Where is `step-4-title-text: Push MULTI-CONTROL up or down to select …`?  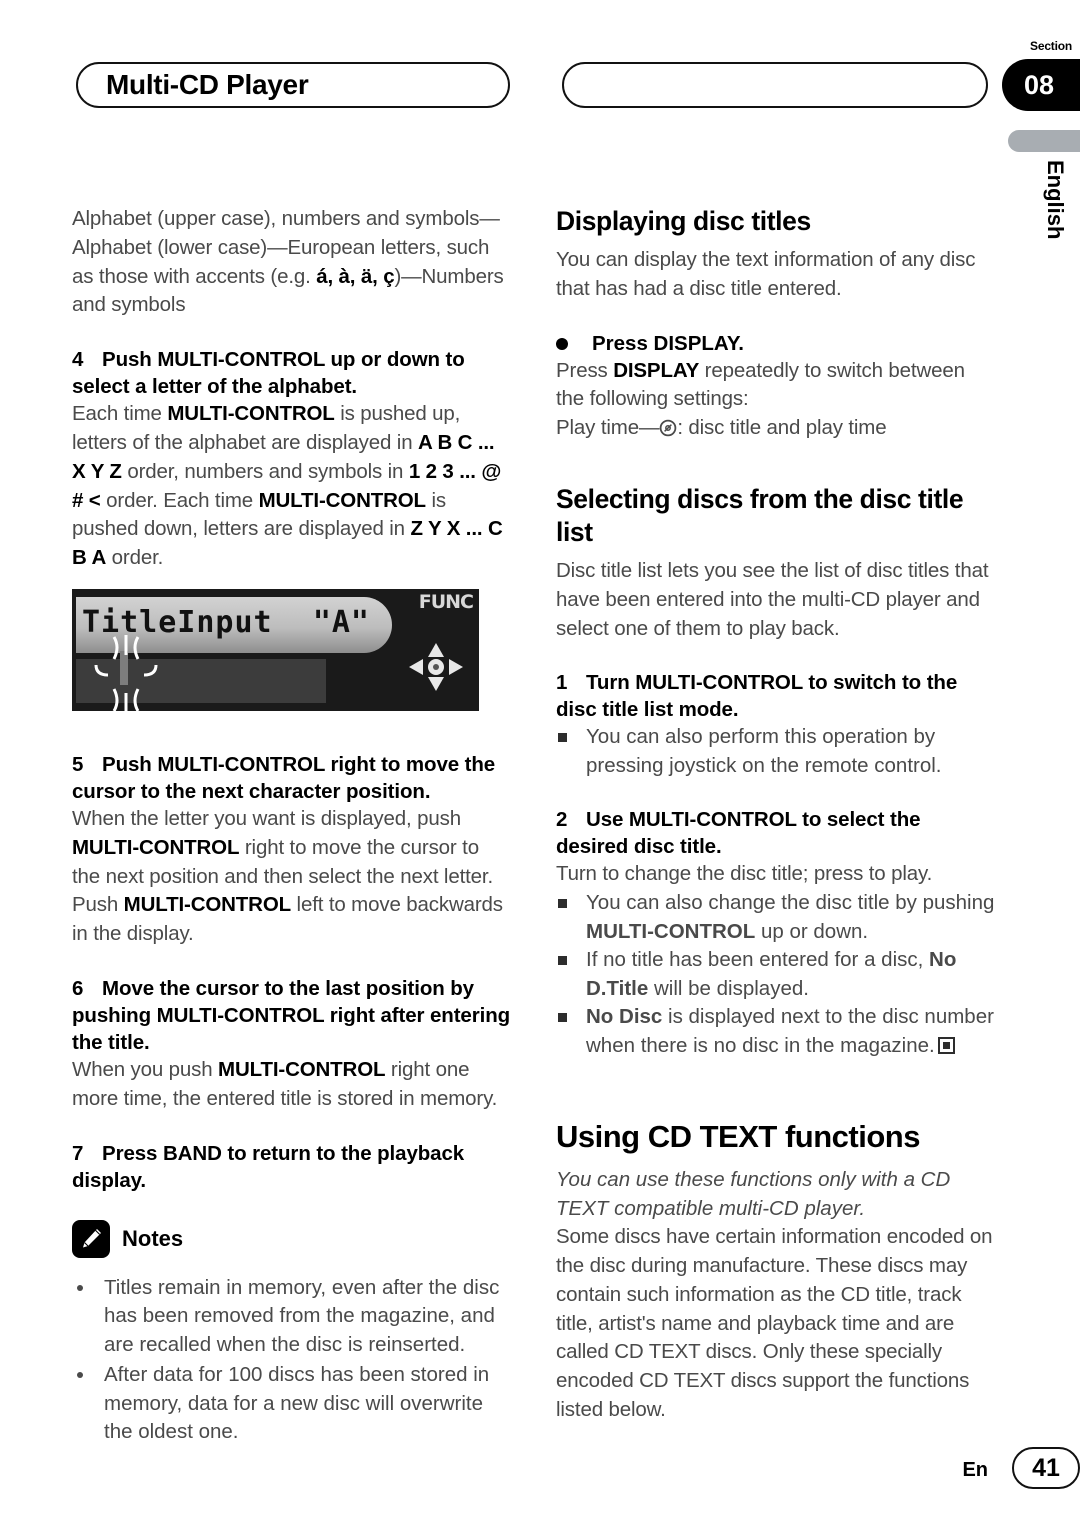 step-4-title-text: Push MULTI-CONTROL up or down to select … is located at coordinates (268, 373).